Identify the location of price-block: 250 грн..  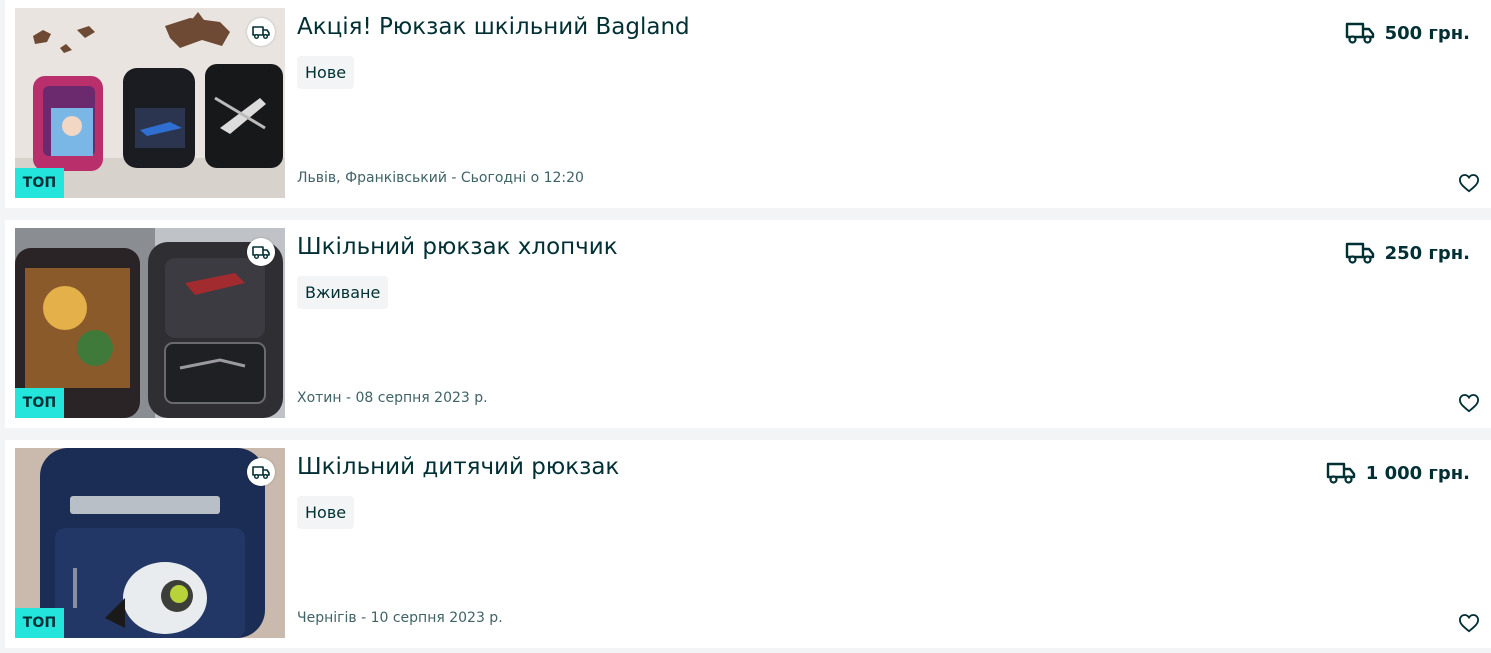
(1407, 253).